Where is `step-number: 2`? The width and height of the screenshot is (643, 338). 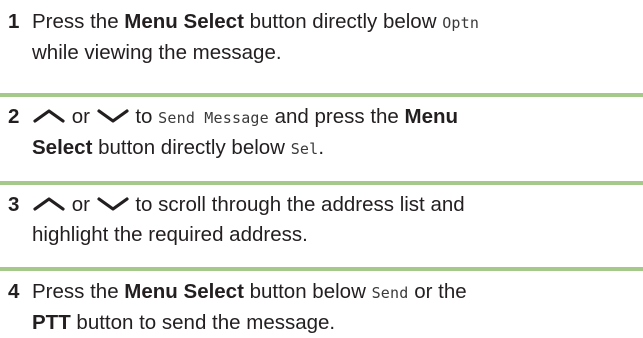 step-number: 2 is located at coordinates (14, 116).